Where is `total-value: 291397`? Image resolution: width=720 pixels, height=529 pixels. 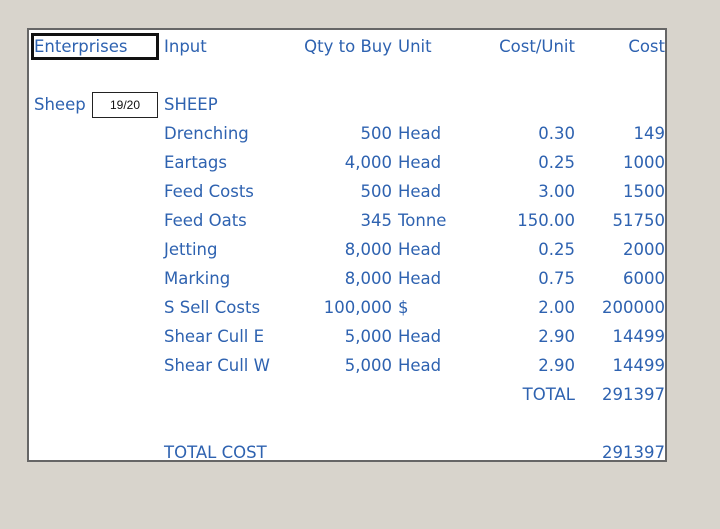
total-value: 291397 is located at coordinates (633, 394).